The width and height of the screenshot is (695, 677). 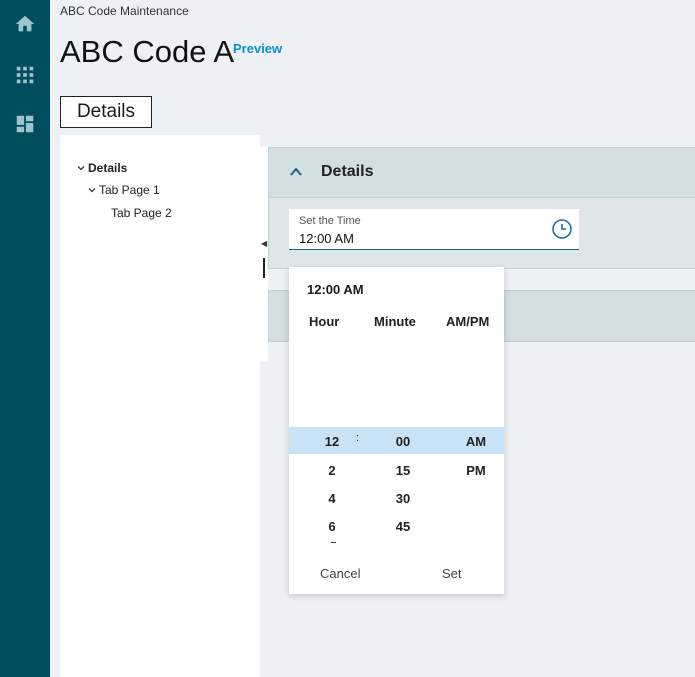 What do you see at coordinates (108, 168) in the screenshot?
I see `tree-item-label: Details` at bounding box center [108, 168].